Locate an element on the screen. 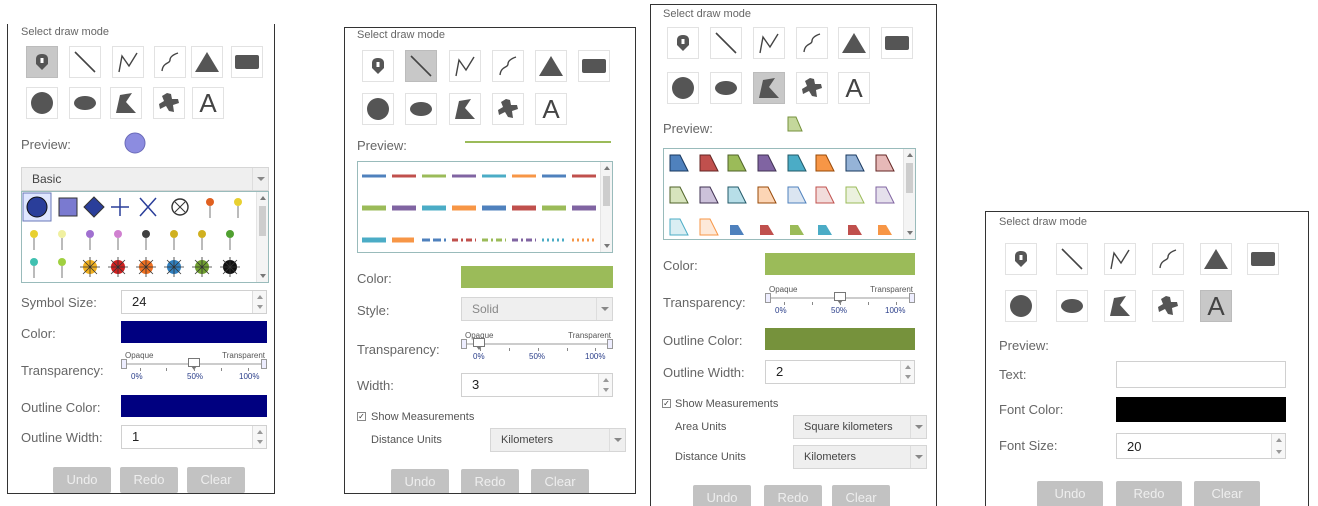 The image size is (1318, 506). outline-width-input: 1 is located at coordinates (194, 437).